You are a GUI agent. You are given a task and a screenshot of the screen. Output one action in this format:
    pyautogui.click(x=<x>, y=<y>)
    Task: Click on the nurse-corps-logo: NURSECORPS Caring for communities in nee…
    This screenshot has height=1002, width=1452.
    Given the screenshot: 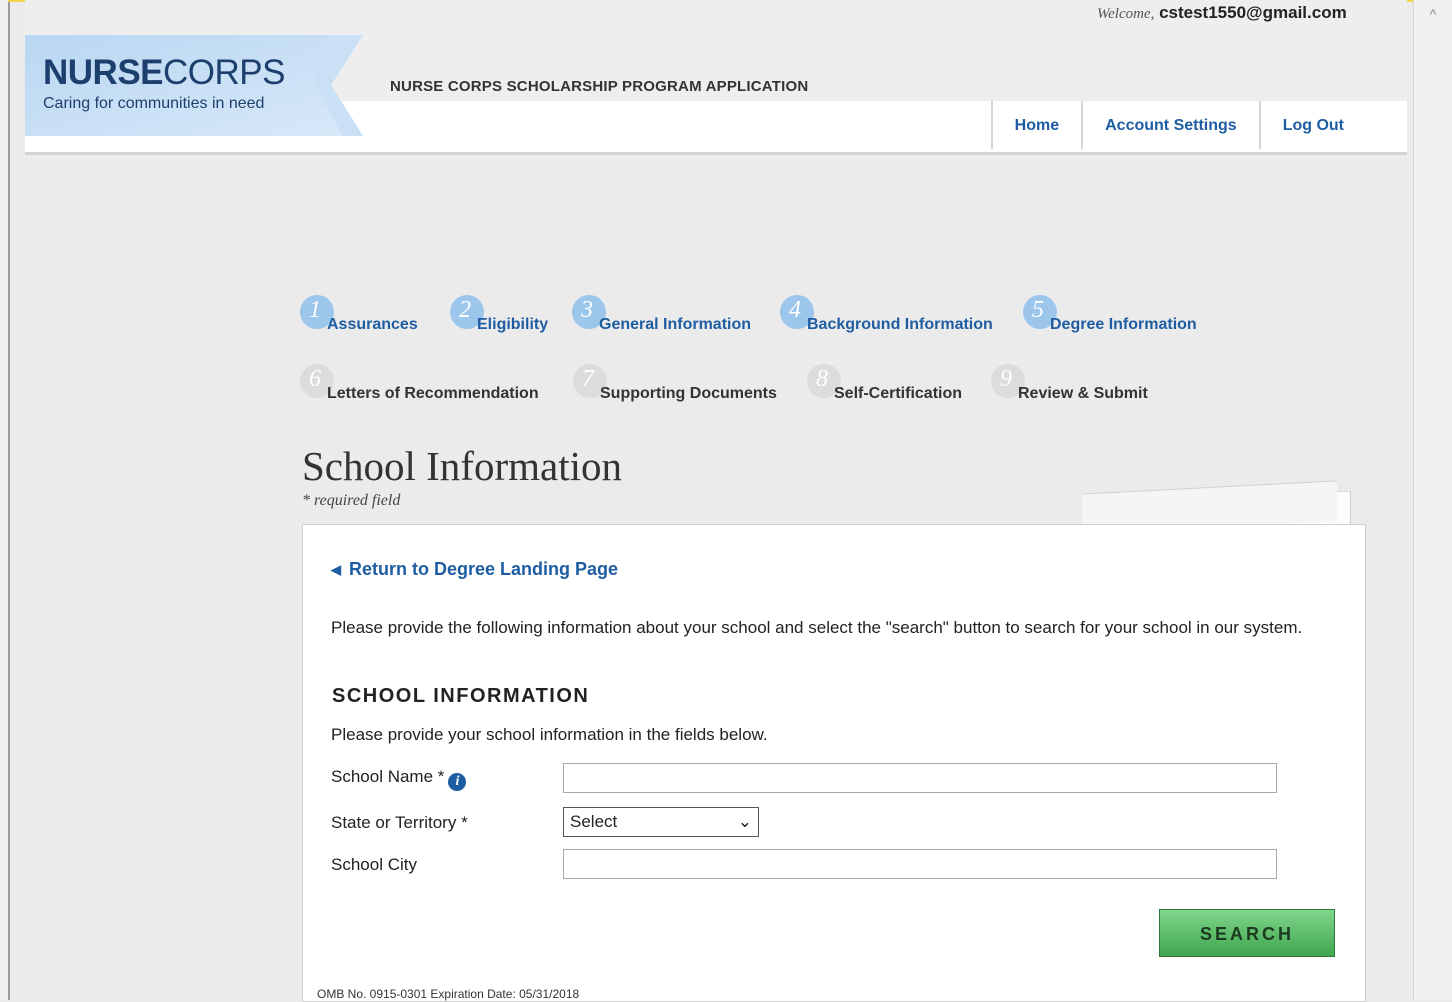 What is the action you would take?
    pyautogui.click(x=195, y=86)
    